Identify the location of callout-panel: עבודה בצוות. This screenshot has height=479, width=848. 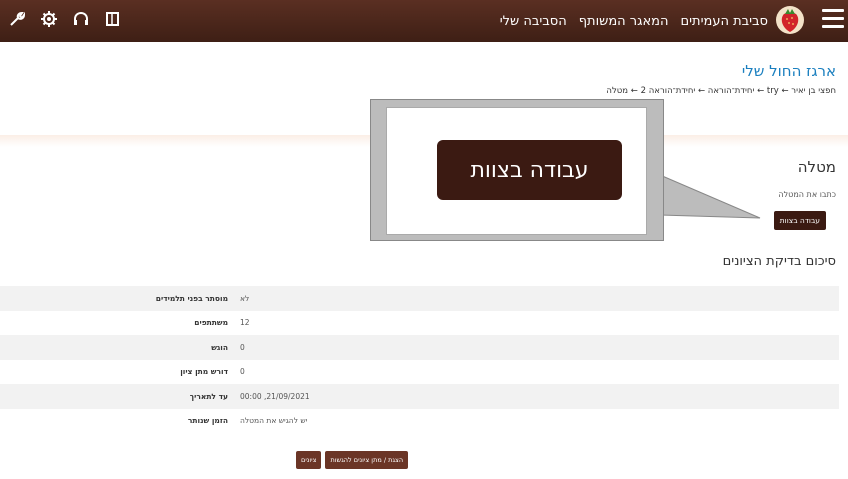
(516, 171).